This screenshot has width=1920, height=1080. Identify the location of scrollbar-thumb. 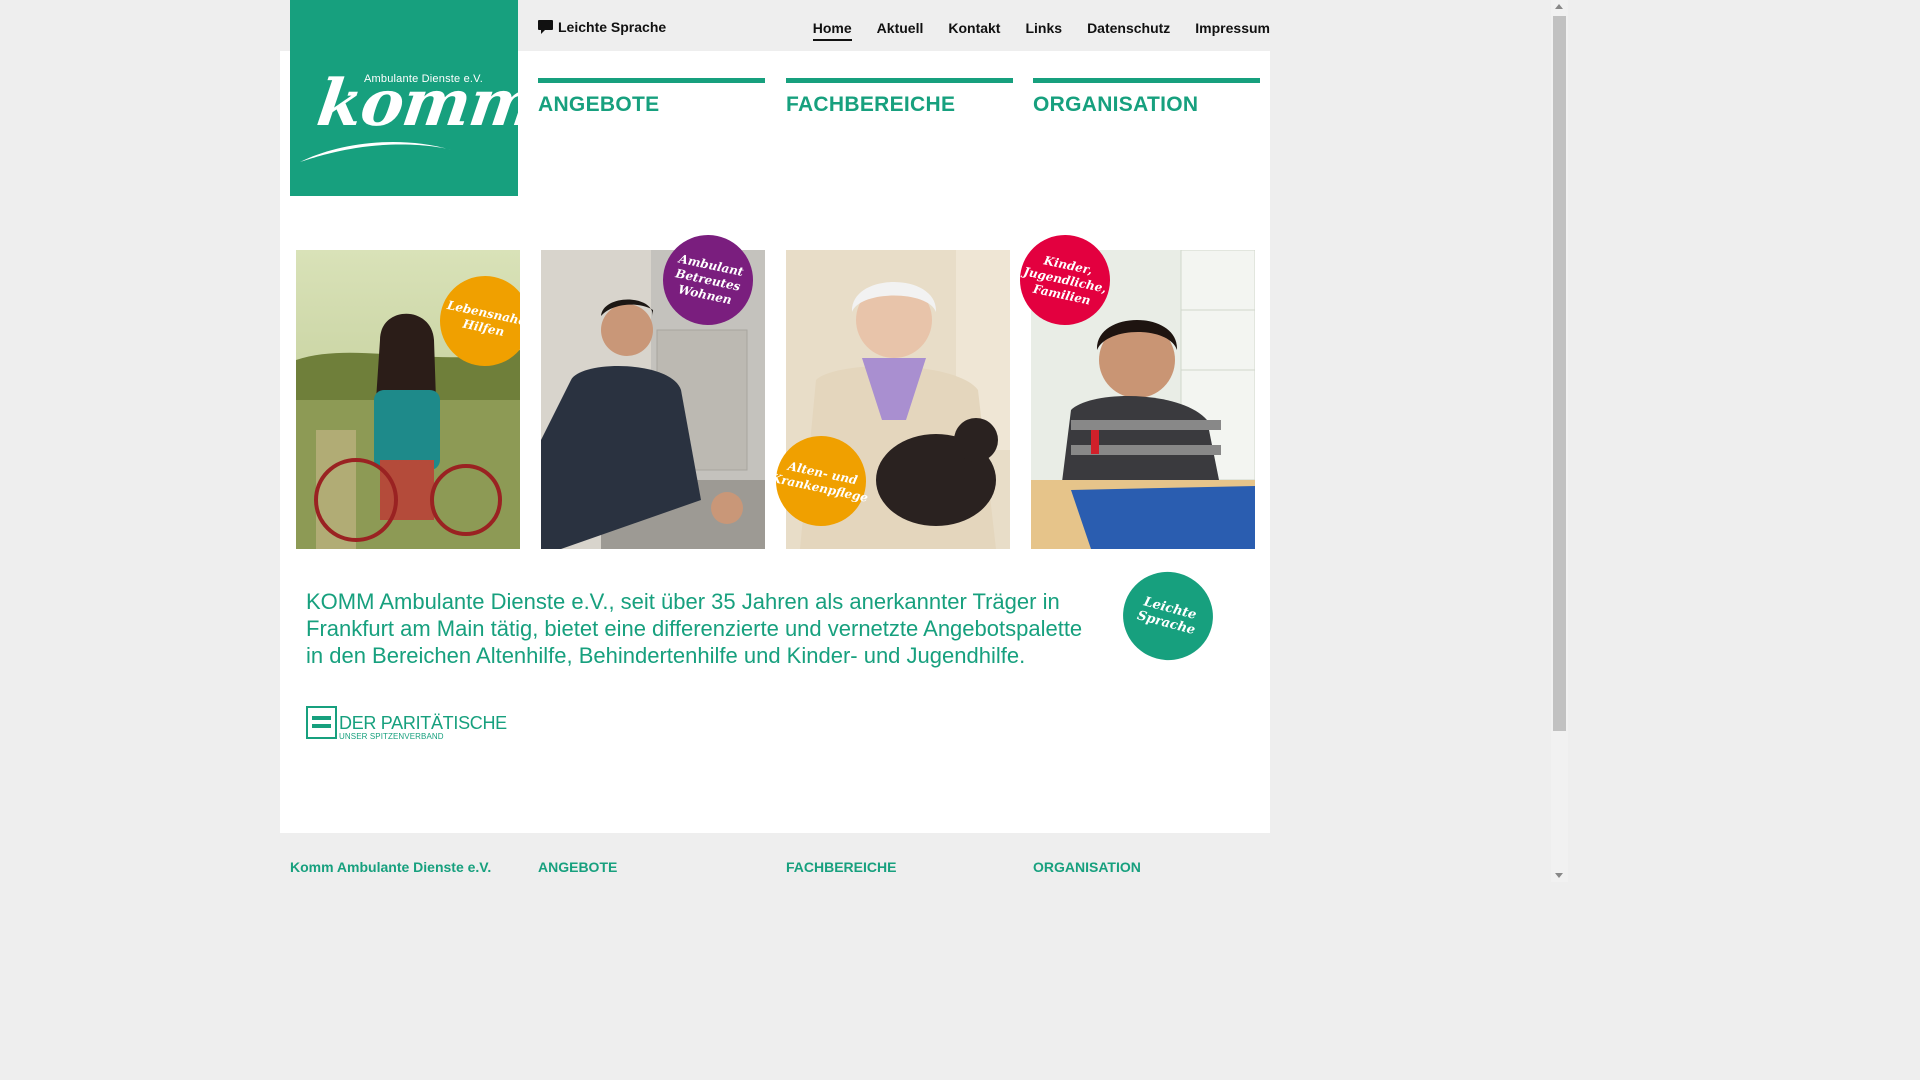
(1559, 373).